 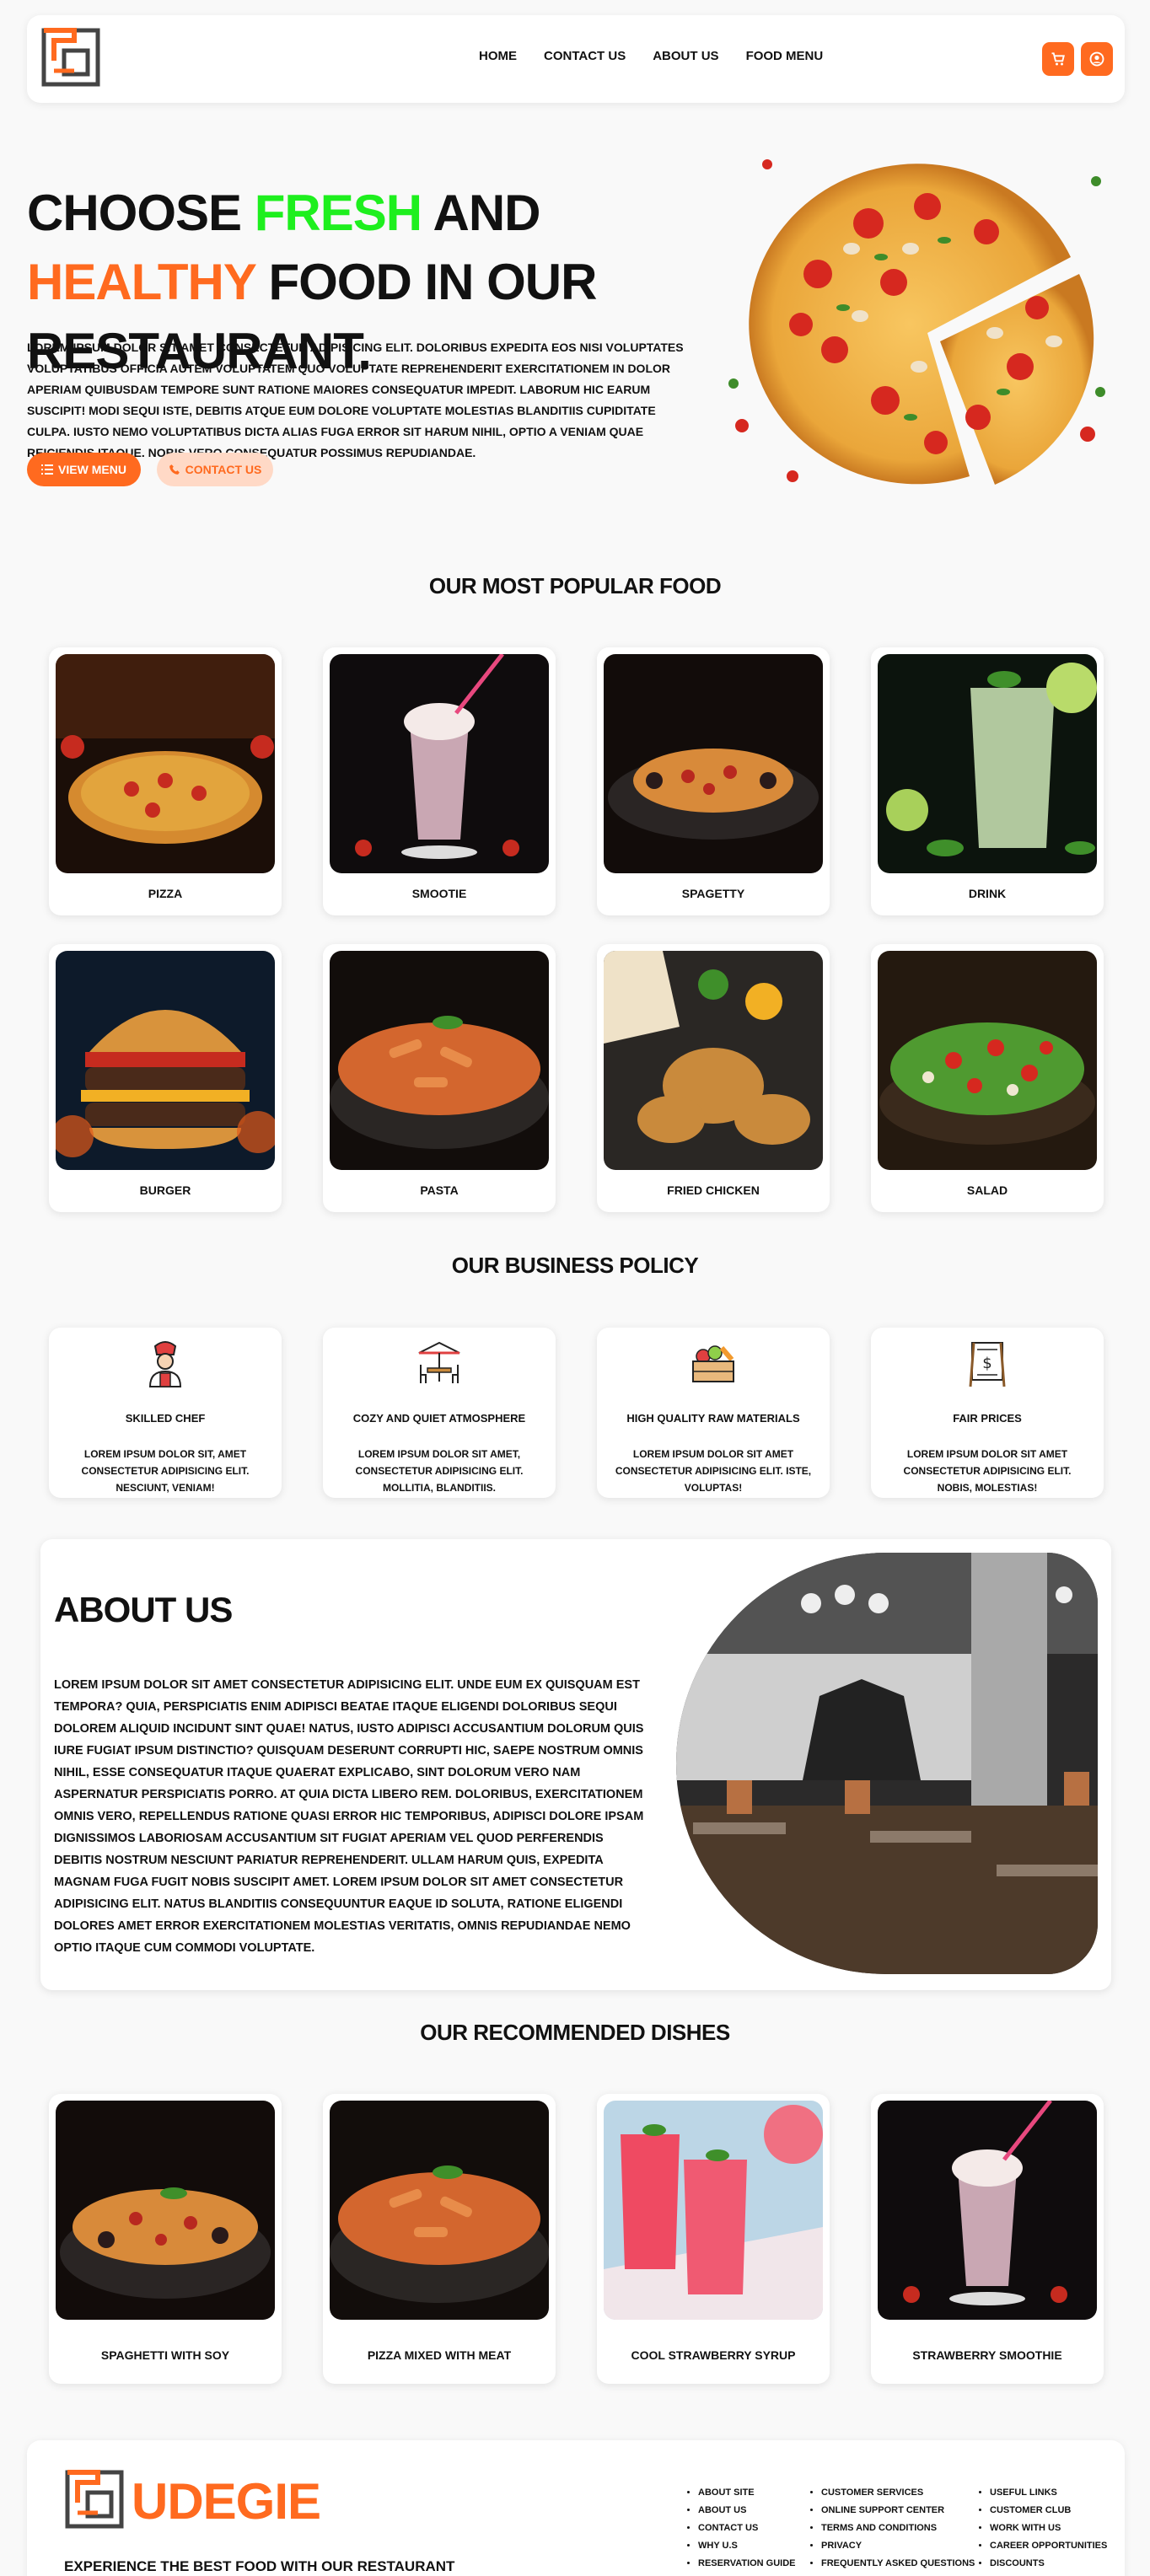 What do you see at coordinates (713, 1060) in the screenshot?
I see `fried-chicken-image` at bounding box center [713, 1060].